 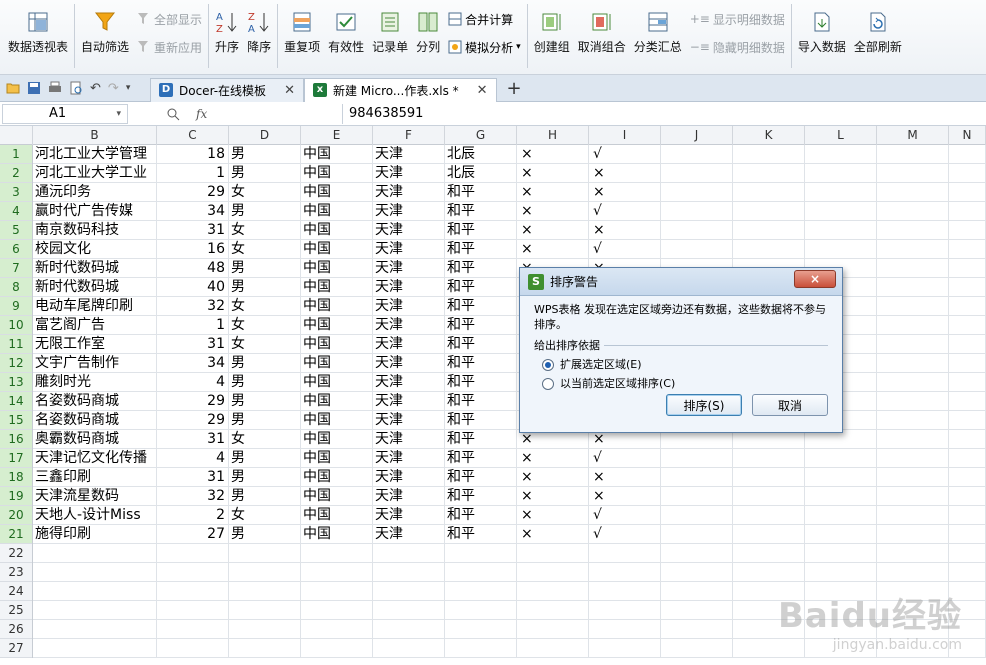 What do you see at coordinates (737, 47) in the screenshot?
I see `hide-detail-button: −≡ 隐藏明细数据` at bounding box center [737, 47].